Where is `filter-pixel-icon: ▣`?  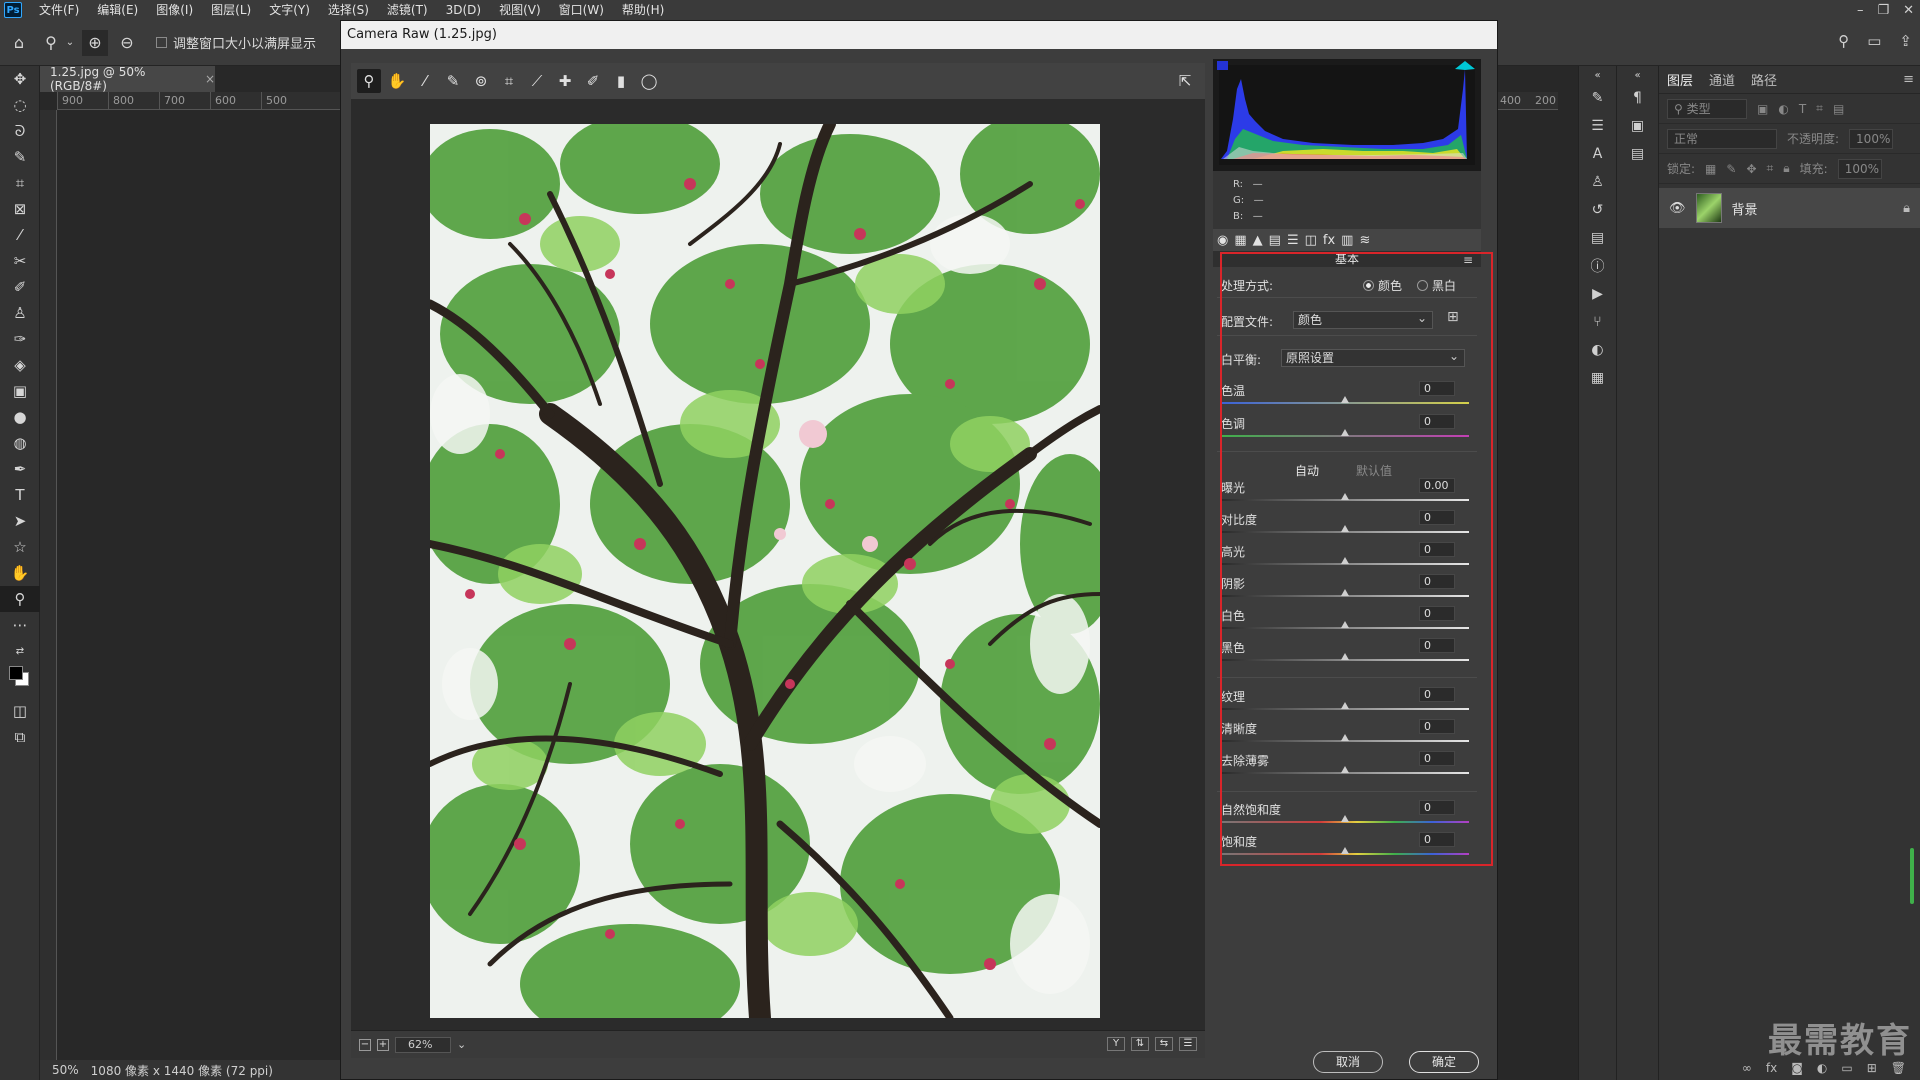
filter-pixel-icon: ▣ is located at coordinates (1762, 109).